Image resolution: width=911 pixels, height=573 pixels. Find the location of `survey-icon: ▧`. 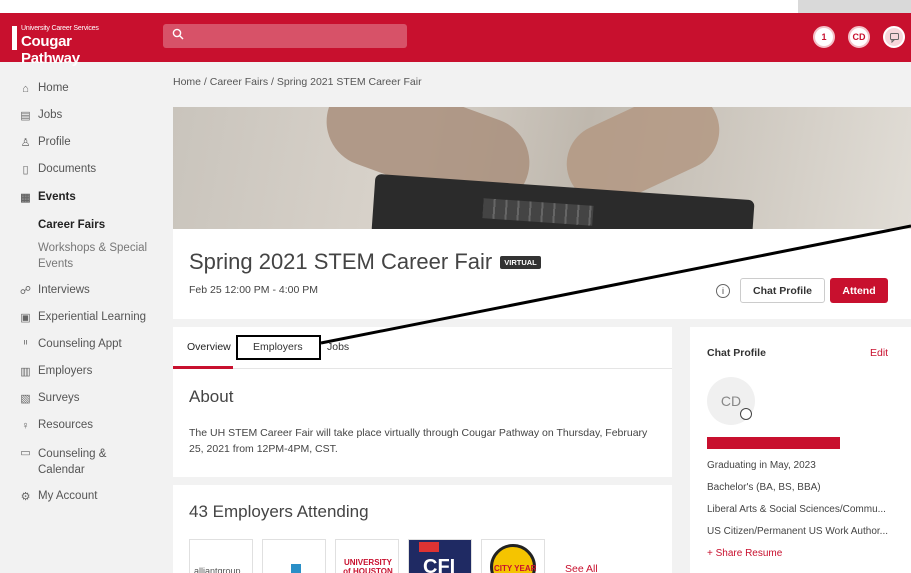

survey-icon: ▧ is located at coordinates (25, 399).